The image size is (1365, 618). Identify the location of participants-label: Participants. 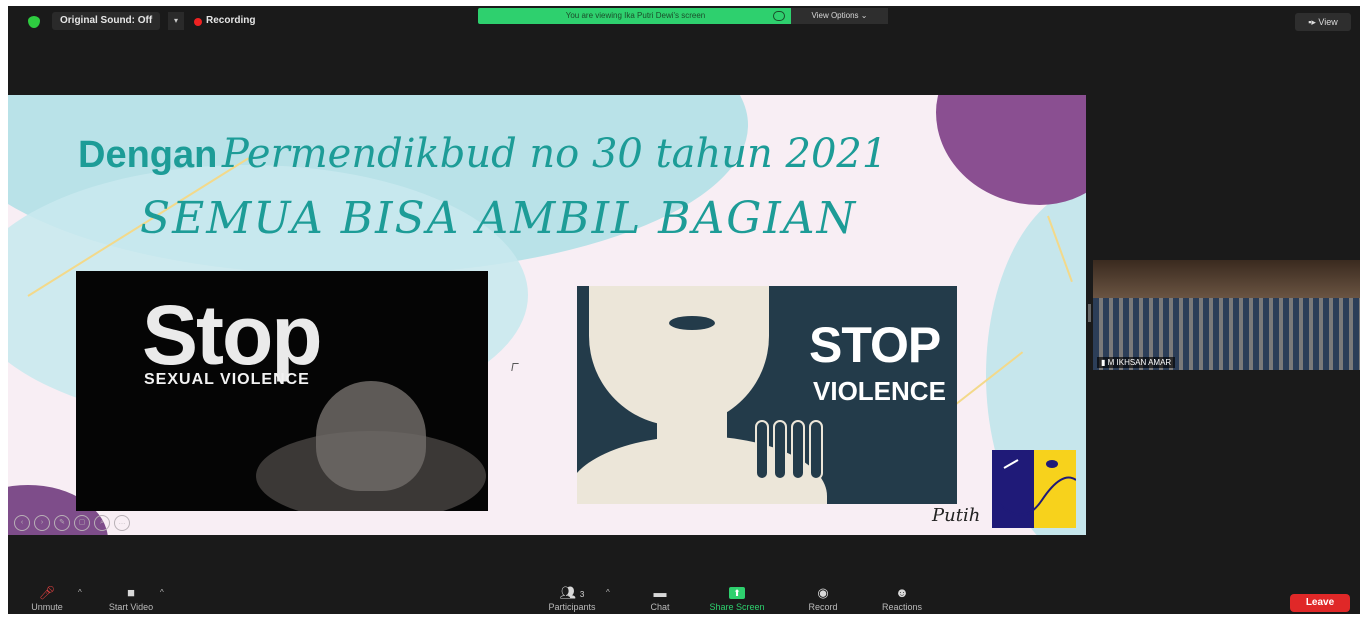
(572, 607).